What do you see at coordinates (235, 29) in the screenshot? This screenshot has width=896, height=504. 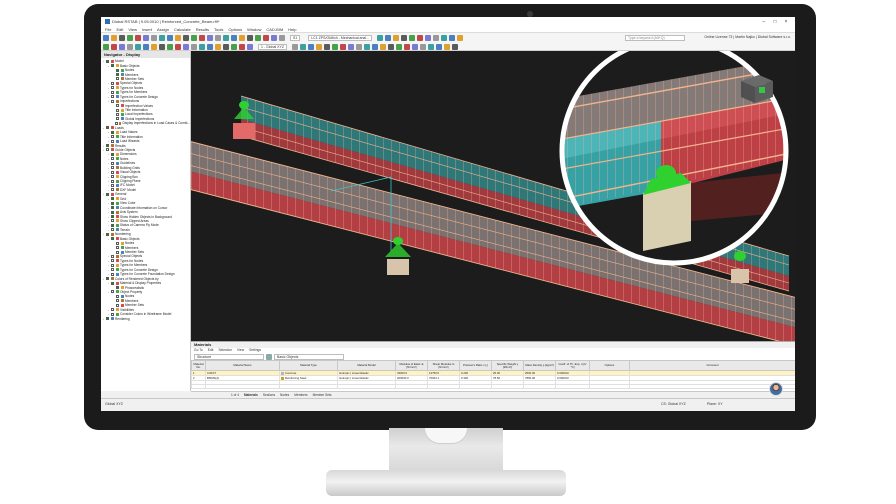 I see `menu-item-options: Options` at bounding box center [235, 29].